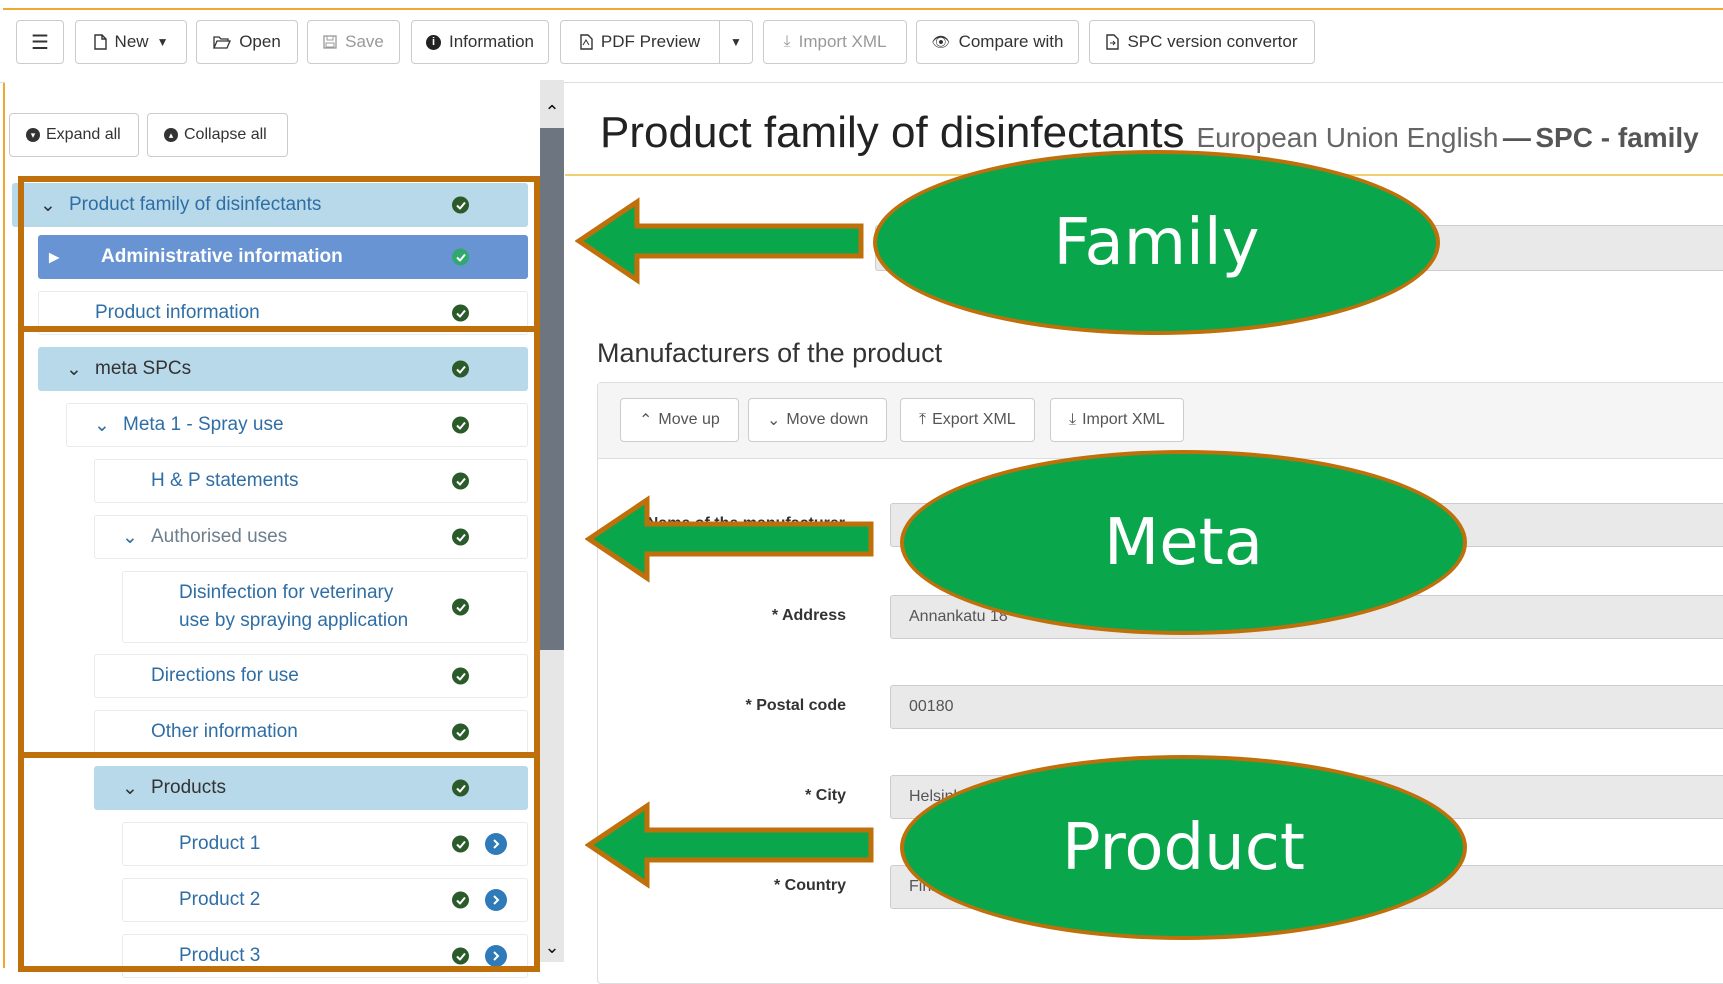 The width and height of the screenshot is (1723, 984). What do you see at coordinates (818, 420) in the screenshot?
I see `move-down-button: ⌄ Move down` at bounding box center [818, 420].